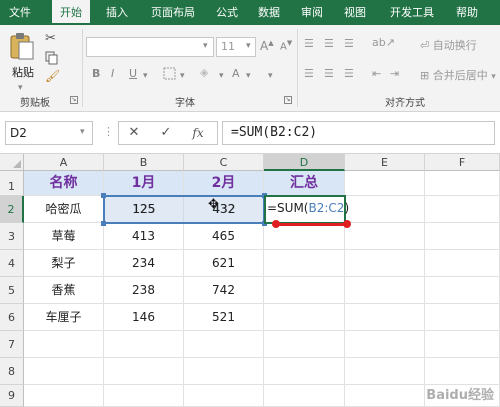 The image size is (500, 407). I want to click on table-cell-feb: 432, so click(224, 209).